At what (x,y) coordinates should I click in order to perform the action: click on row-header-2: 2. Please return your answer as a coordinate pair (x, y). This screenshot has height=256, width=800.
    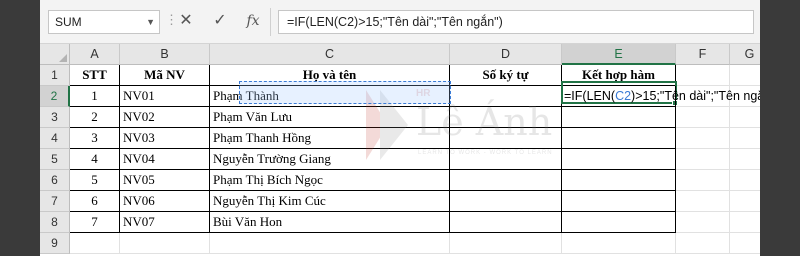
    Looking at the image, I should click on (55, 96).